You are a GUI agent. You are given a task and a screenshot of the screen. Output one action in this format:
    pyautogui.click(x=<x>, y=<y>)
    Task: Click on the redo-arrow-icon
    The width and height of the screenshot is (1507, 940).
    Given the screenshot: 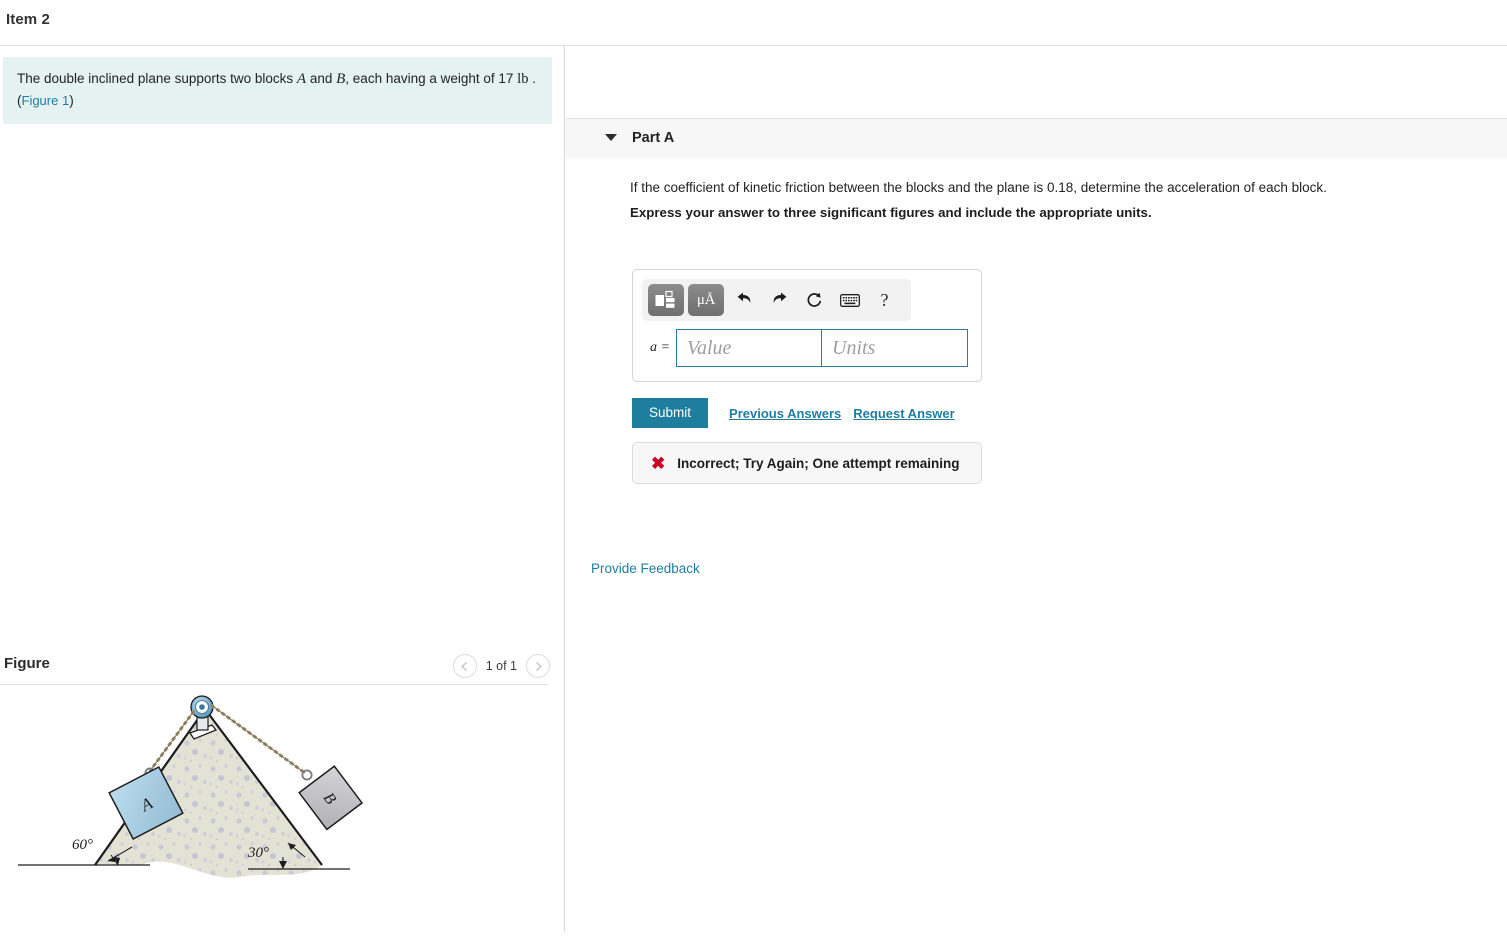 What is the action you would take?
    pyautogui.click(x=779, y=300)
    